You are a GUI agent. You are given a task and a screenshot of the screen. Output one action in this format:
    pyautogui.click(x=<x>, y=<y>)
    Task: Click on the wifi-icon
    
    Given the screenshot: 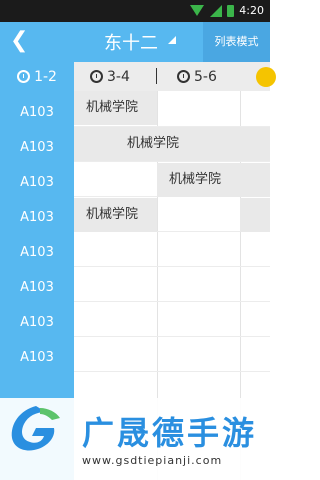 What is the action you would take?
    pyautogui.click(x=197, y=10)
    